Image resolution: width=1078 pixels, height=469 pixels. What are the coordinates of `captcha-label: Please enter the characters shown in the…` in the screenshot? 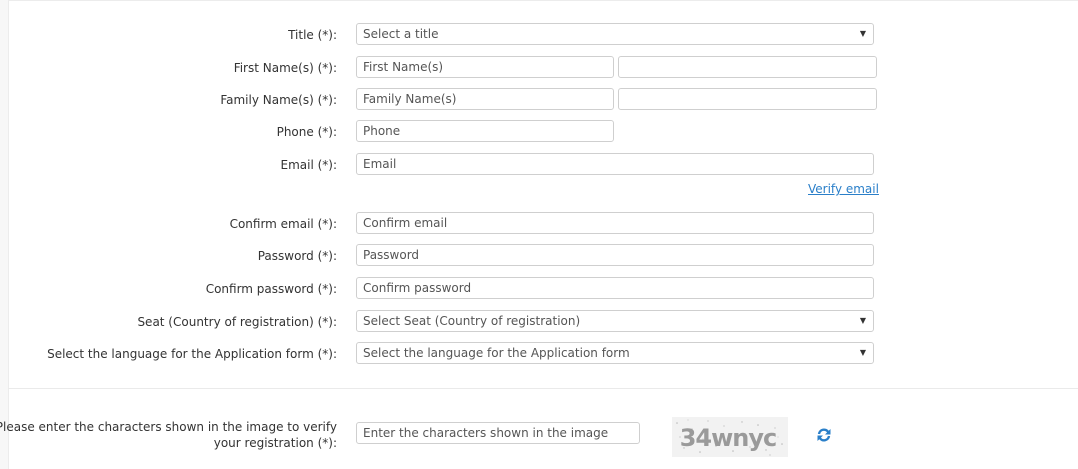 It's located at (168, 435).